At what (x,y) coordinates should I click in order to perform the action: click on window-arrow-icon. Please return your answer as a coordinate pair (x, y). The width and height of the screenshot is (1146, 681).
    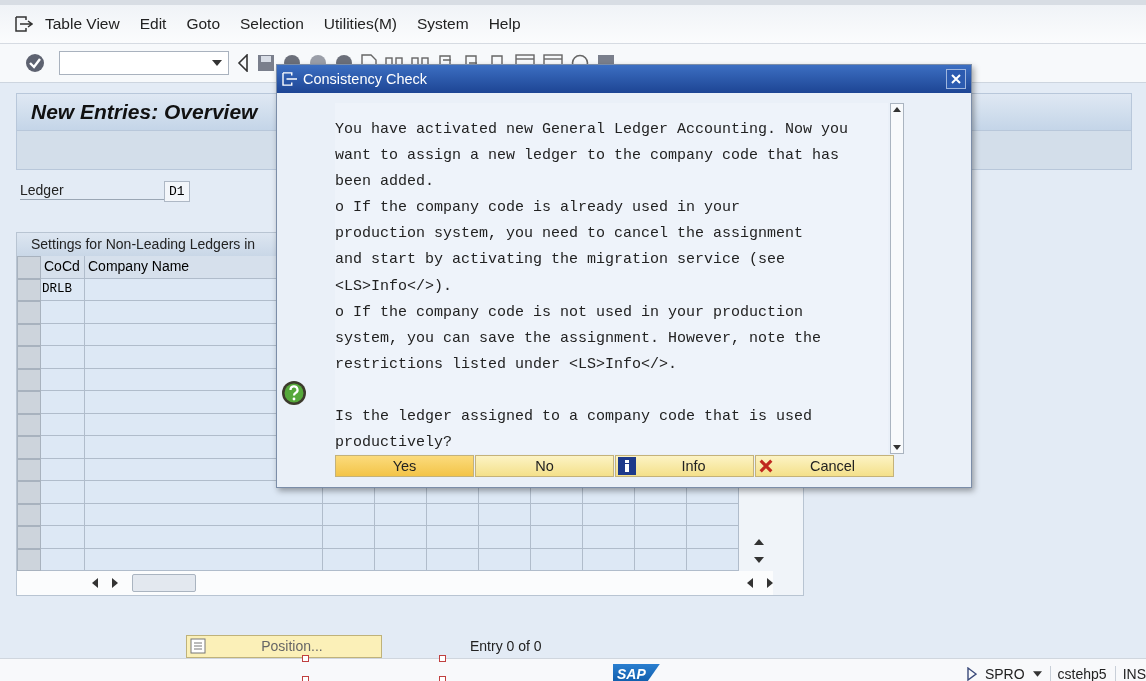
    Looking at the image, I should click on (290, 79).